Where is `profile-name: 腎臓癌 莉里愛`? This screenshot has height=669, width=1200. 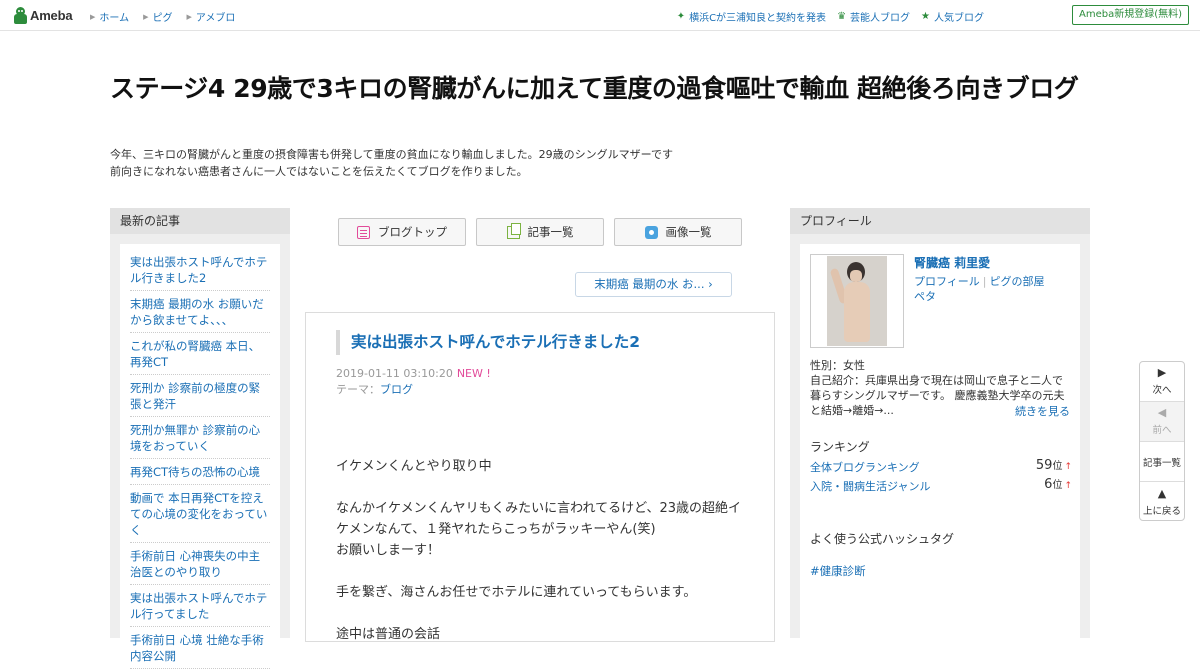 profile-name: 腎臓癌 莉里愛 is located at coordinates (952, 262).